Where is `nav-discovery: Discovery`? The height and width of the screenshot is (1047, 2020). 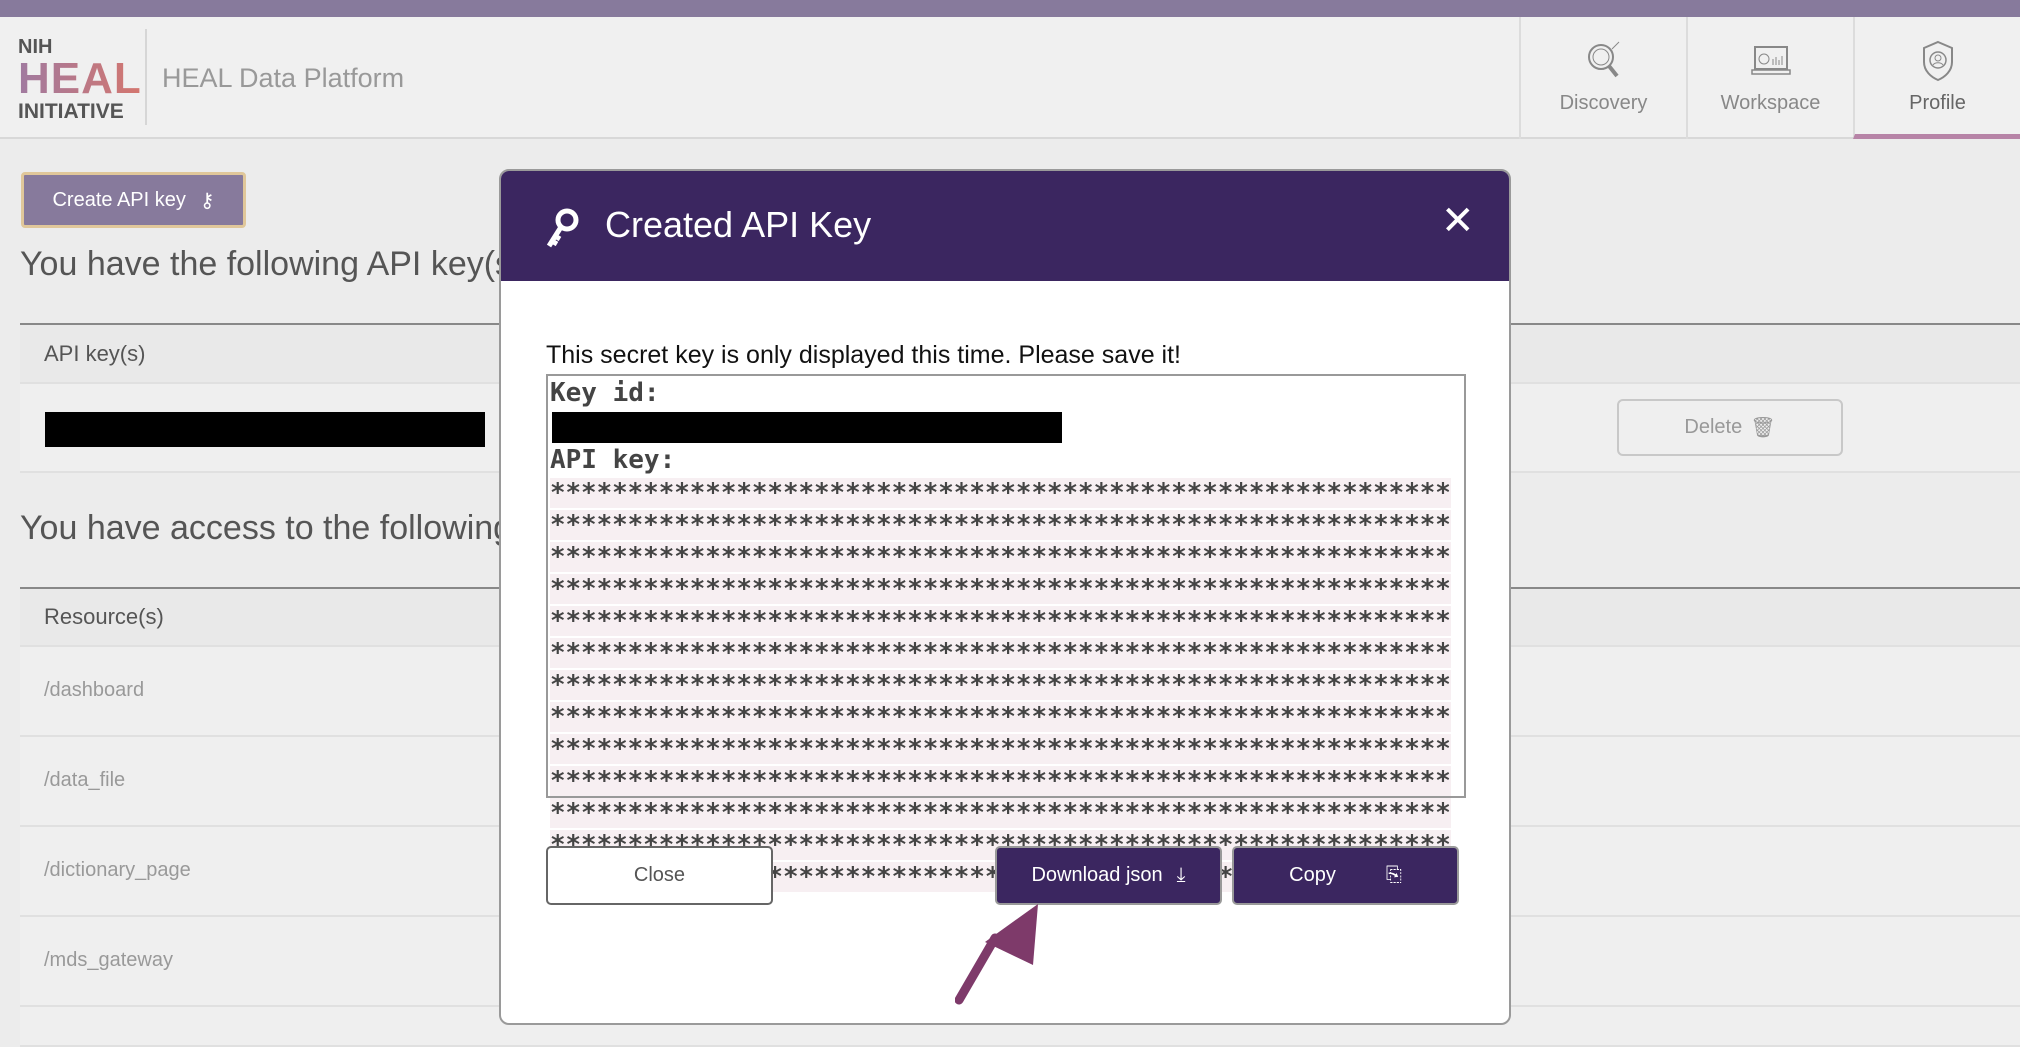
nav-discovery: Discovery is located at coordinates (1602, 78).